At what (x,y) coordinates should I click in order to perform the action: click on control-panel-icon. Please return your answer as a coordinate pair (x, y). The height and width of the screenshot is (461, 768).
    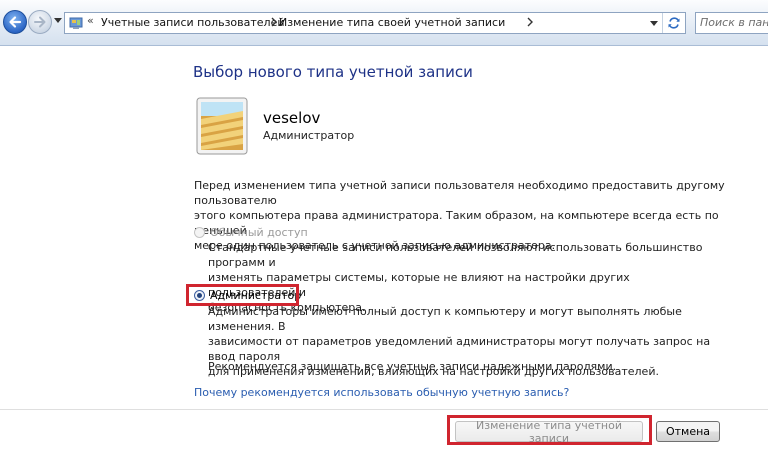
    Looking at the image, I should click on (76, 23).